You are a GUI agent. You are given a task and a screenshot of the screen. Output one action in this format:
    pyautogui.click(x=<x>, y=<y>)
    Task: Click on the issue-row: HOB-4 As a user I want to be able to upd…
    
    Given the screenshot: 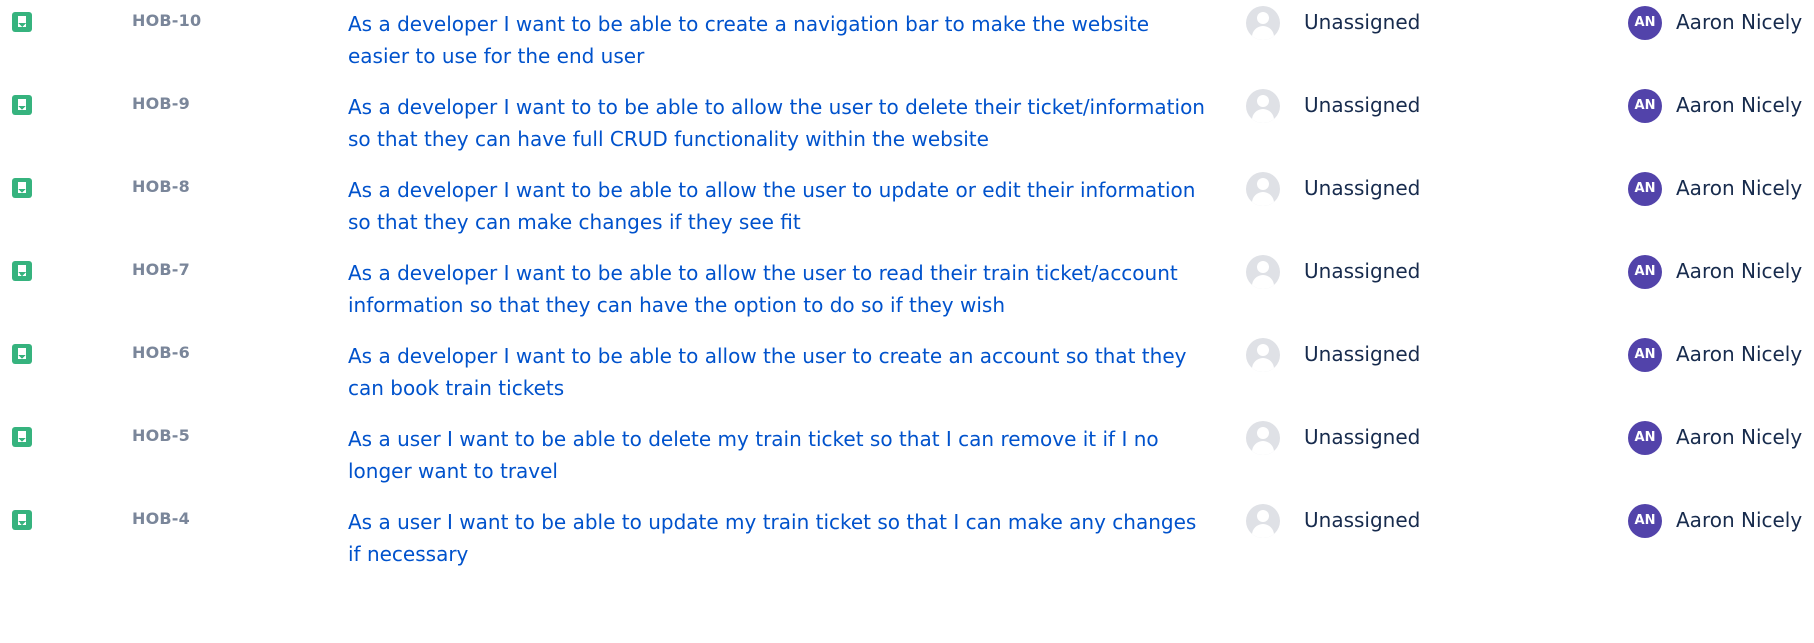 What is the action you would take?
    pyautogui.click(x=907, y=540)
    